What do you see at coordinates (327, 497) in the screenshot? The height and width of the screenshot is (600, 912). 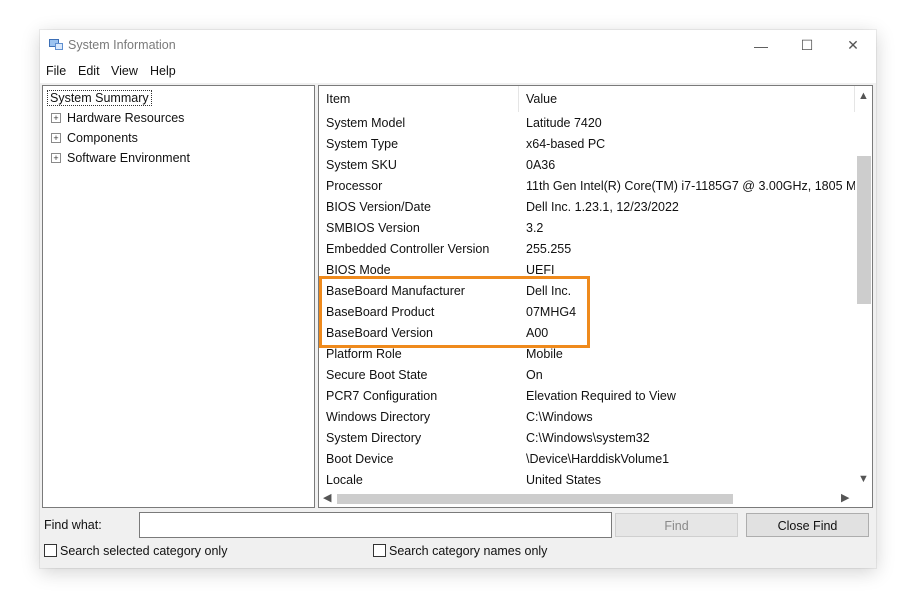 I see `scroll-left-icon: ◀` at bounding box center [327, 497].